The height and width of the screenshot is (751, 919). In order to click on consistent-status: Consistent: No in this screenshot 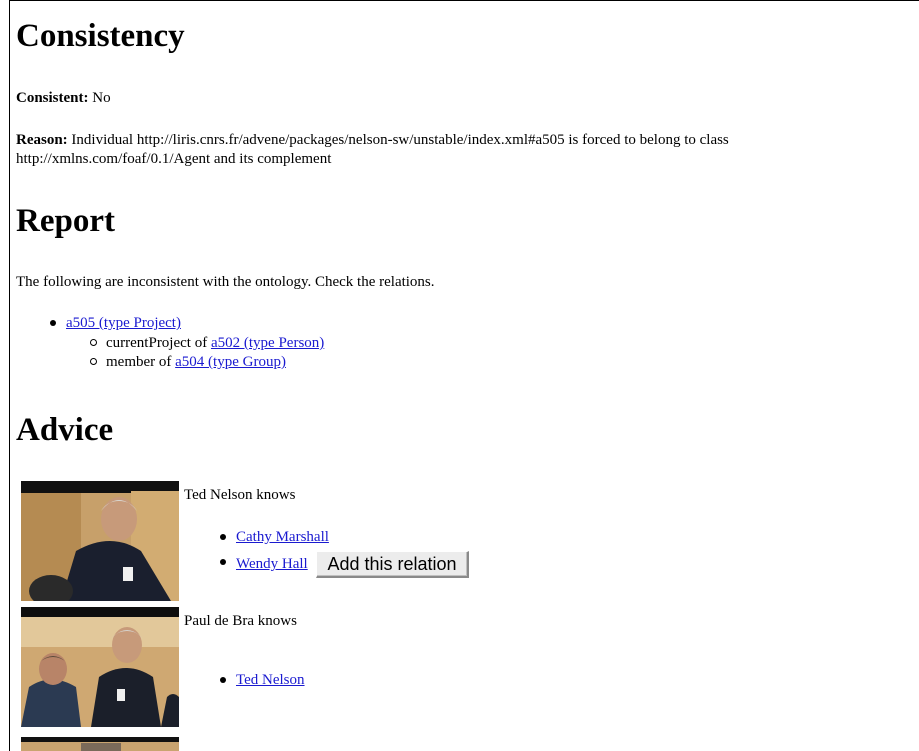, I will do `click(63, 98)`.